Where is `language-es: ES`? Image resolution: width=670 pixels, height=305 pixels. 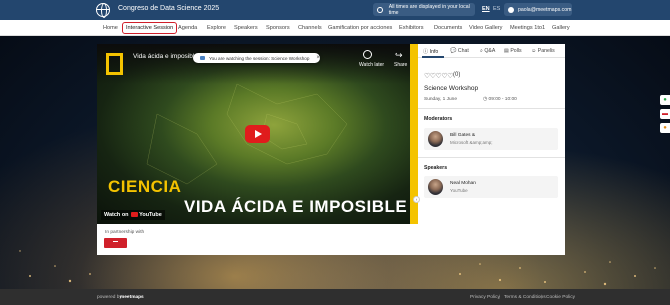
language-es: ES is located at coordinates (496, 9).